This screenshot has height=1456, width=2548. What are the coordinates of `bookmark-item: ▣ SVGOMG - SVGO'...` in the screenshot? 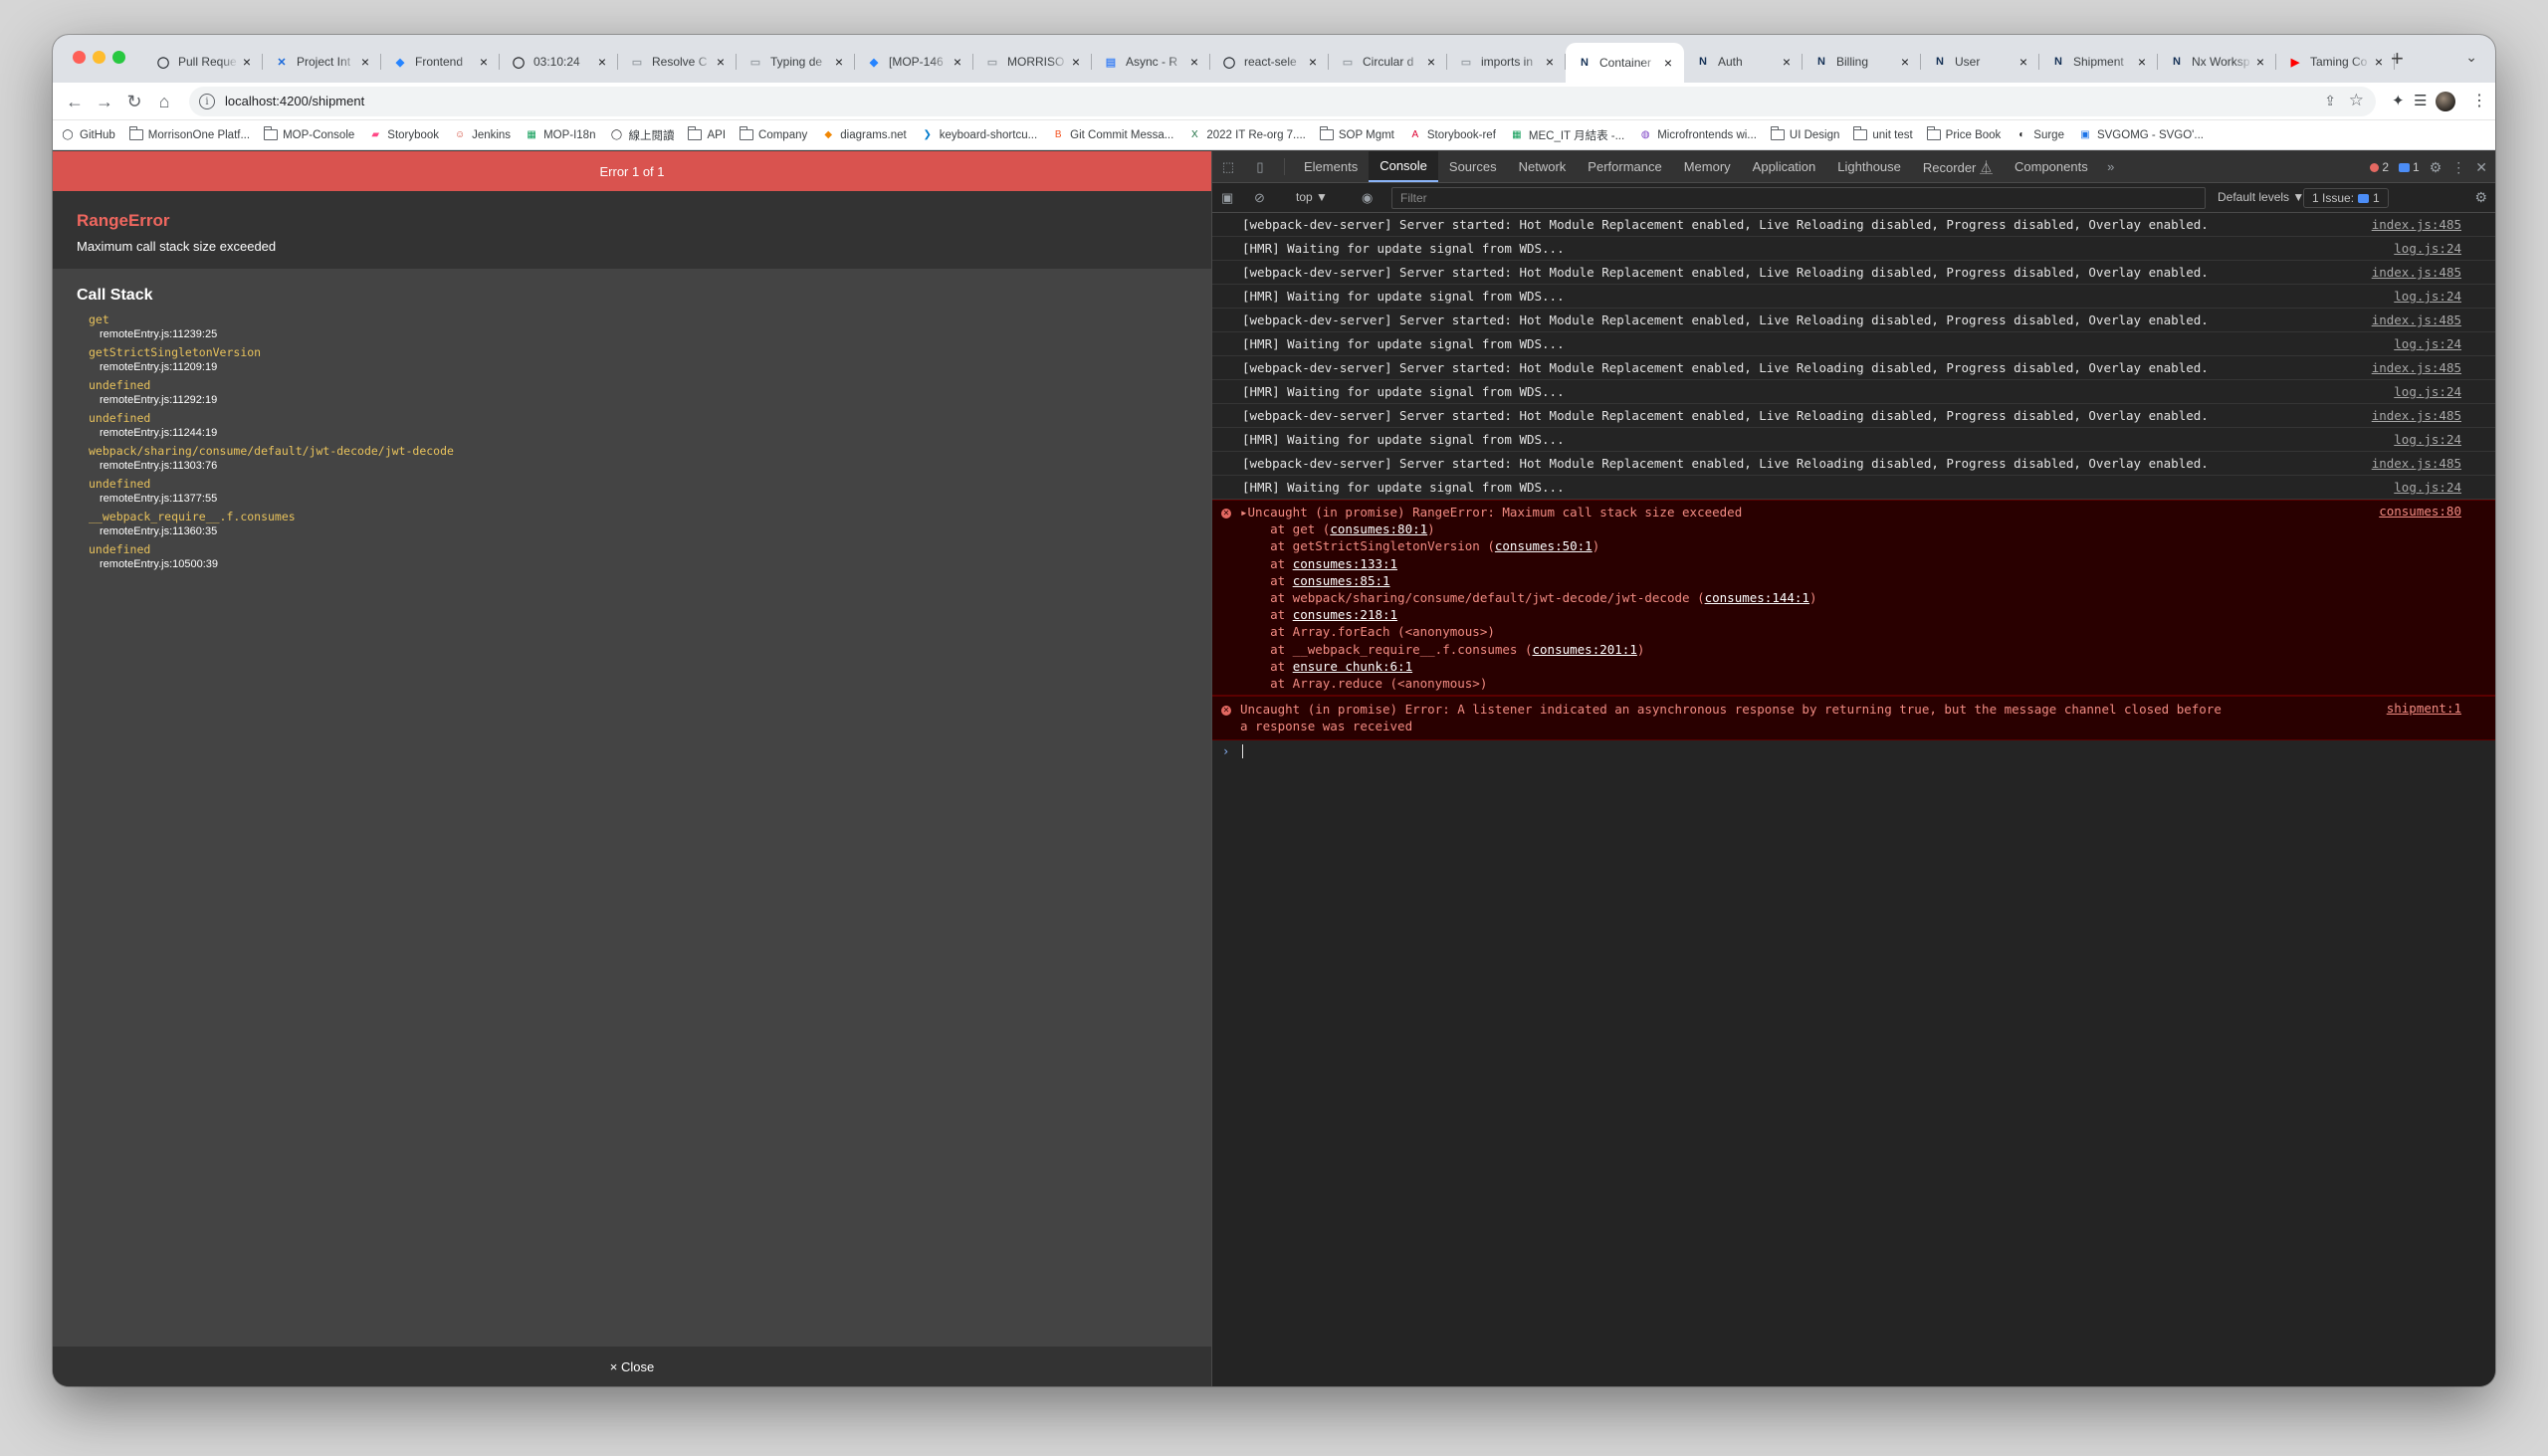 It's located at (2141, 135).